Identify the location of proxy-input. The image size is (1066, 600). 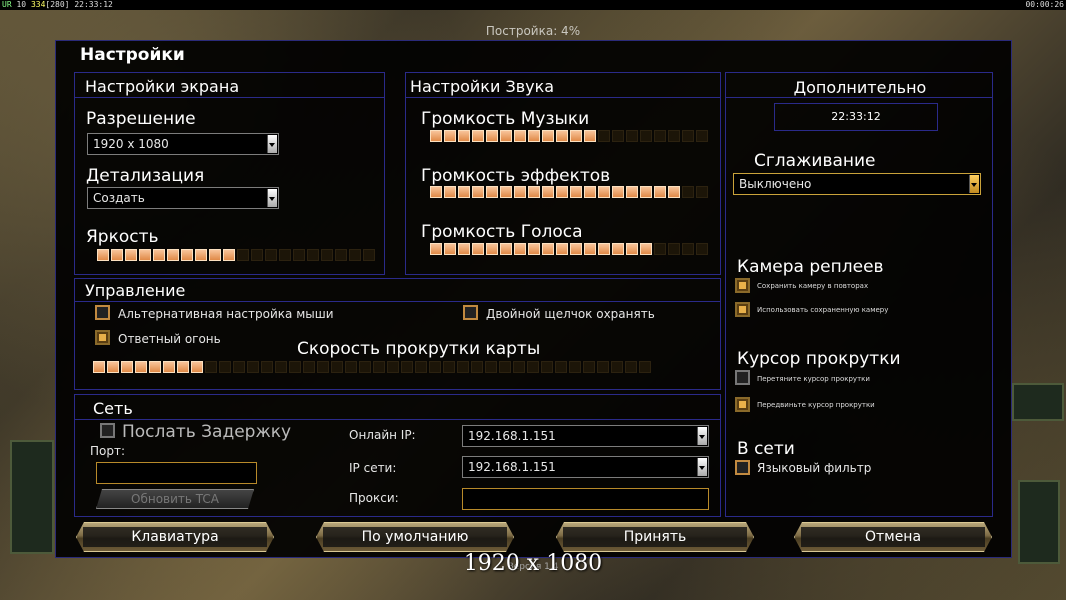
(585, 499).